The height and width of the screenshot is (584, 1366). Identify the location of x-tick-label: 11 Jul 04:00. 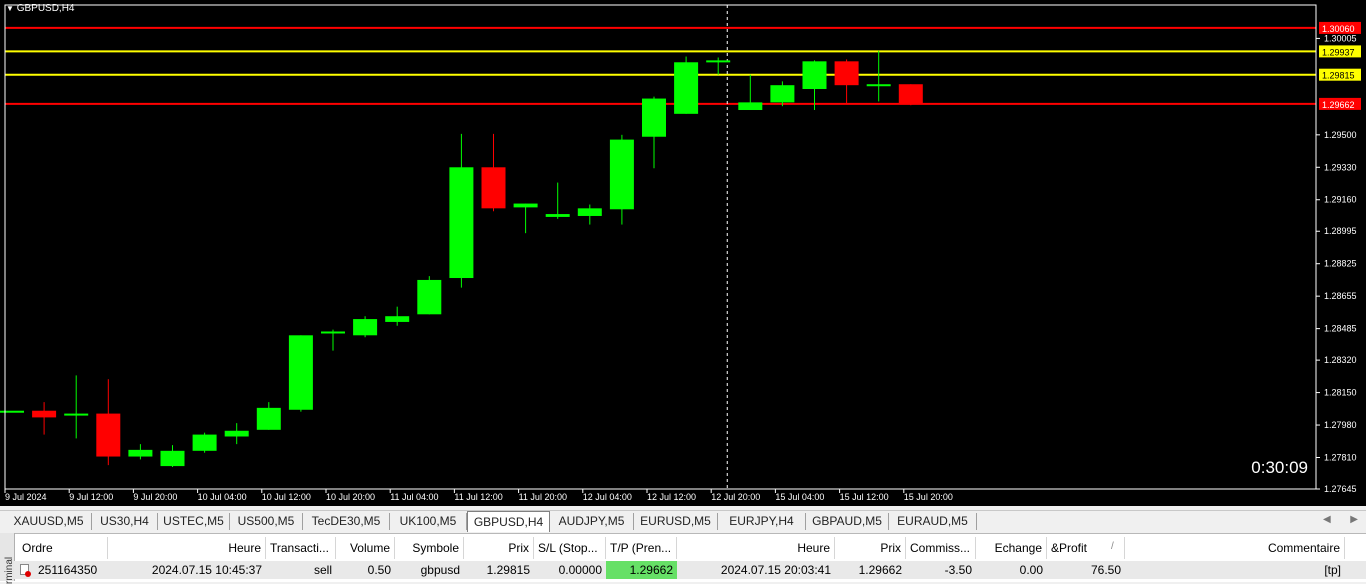
(414, 497).